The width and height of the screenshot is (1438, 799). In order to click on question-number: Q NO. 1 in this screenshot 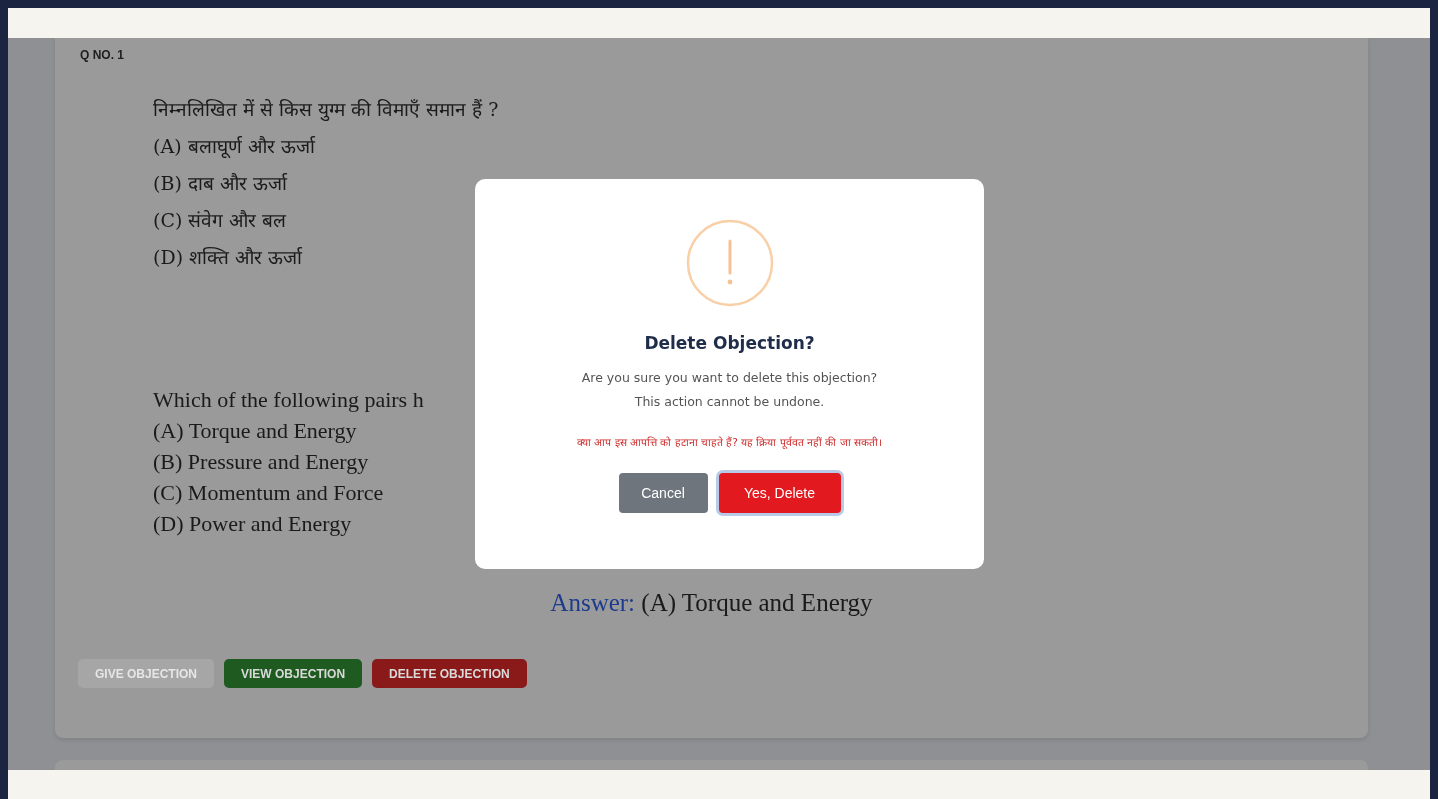, I will do `click(102, 55)`.